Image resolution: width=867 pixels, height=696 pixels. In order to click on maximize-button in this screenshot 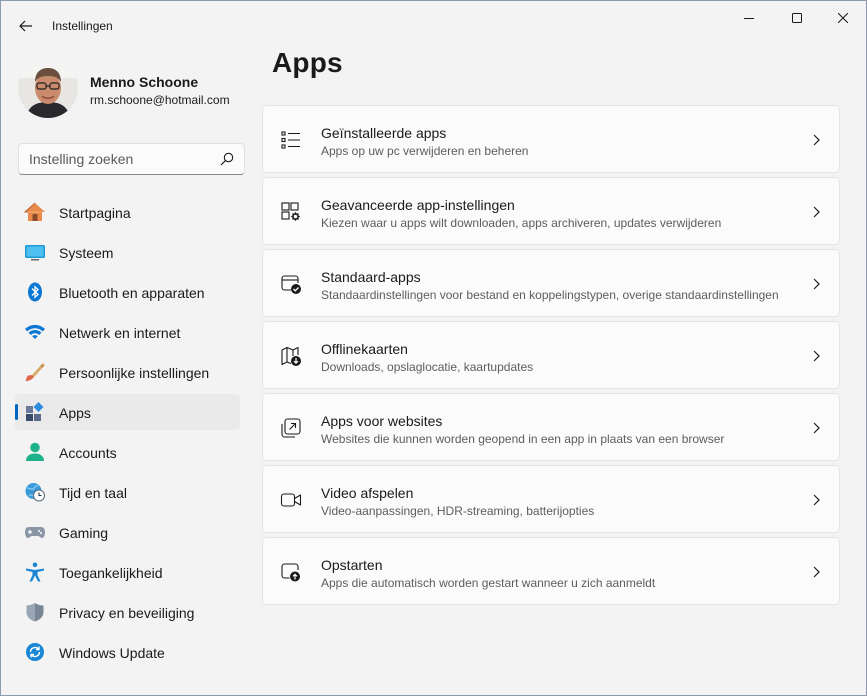, I will do `click(797, 18)`.